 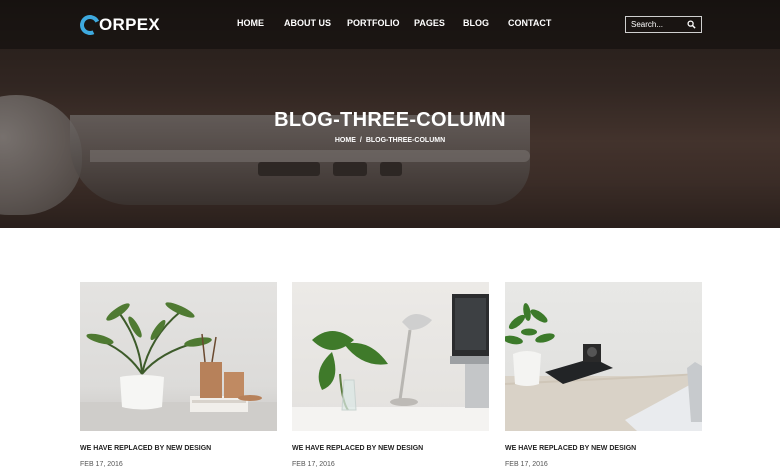 I want to click on breadcrumb-current: BLOG-THREE-COLUMN, so click(x=405, y=140).